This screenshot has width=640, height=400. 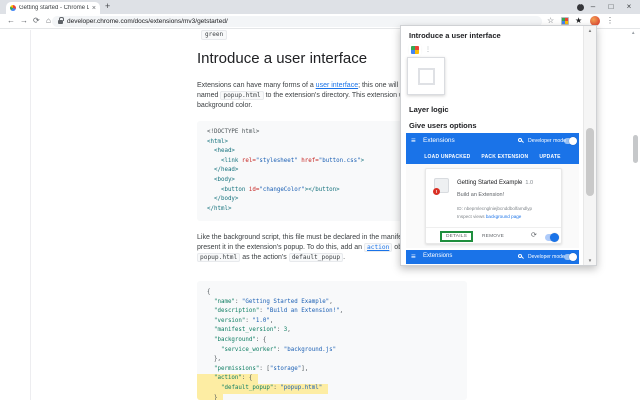 I want to click on tab-close-icon: ×, so click(x=94, y=8).